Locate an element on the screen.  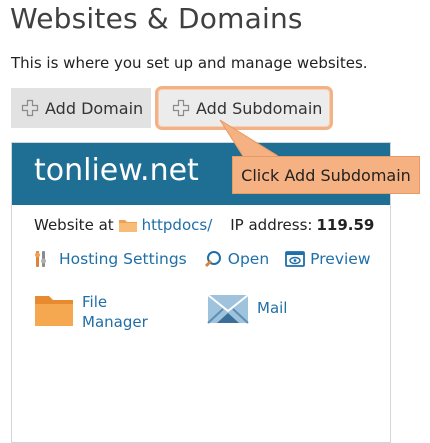
page-title: Websites & Domains is located at coordinates (156, 18).